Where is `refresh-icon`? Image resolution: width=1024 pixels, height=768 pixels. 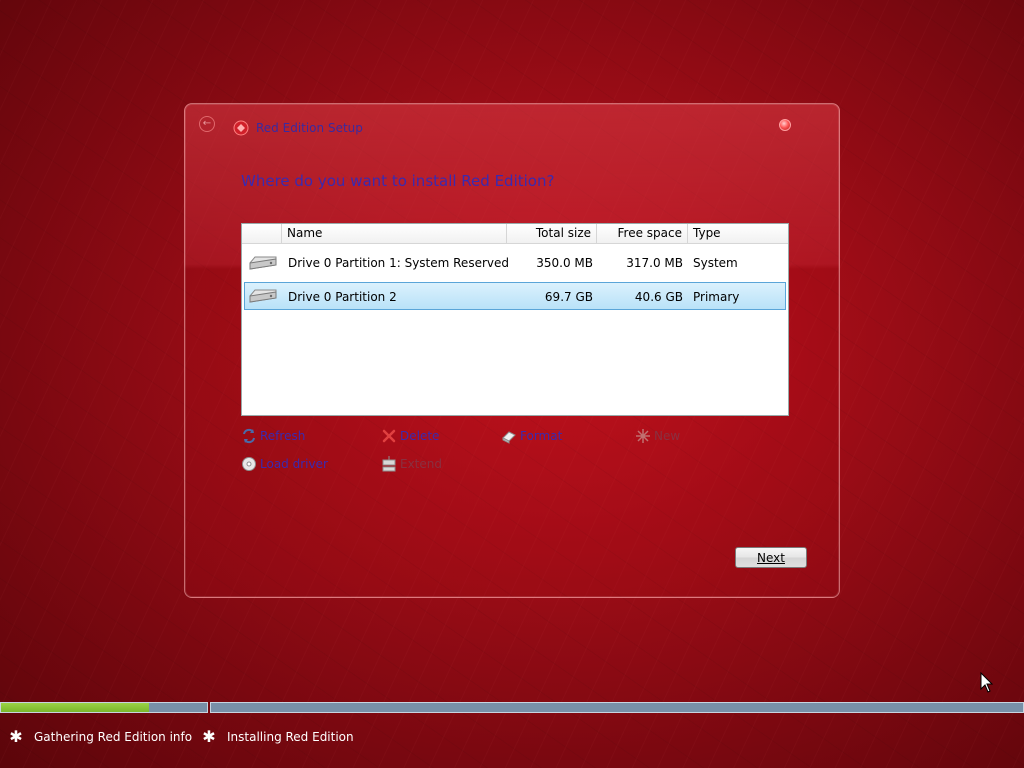 refresh-icon is located at coordinates (249, 436).